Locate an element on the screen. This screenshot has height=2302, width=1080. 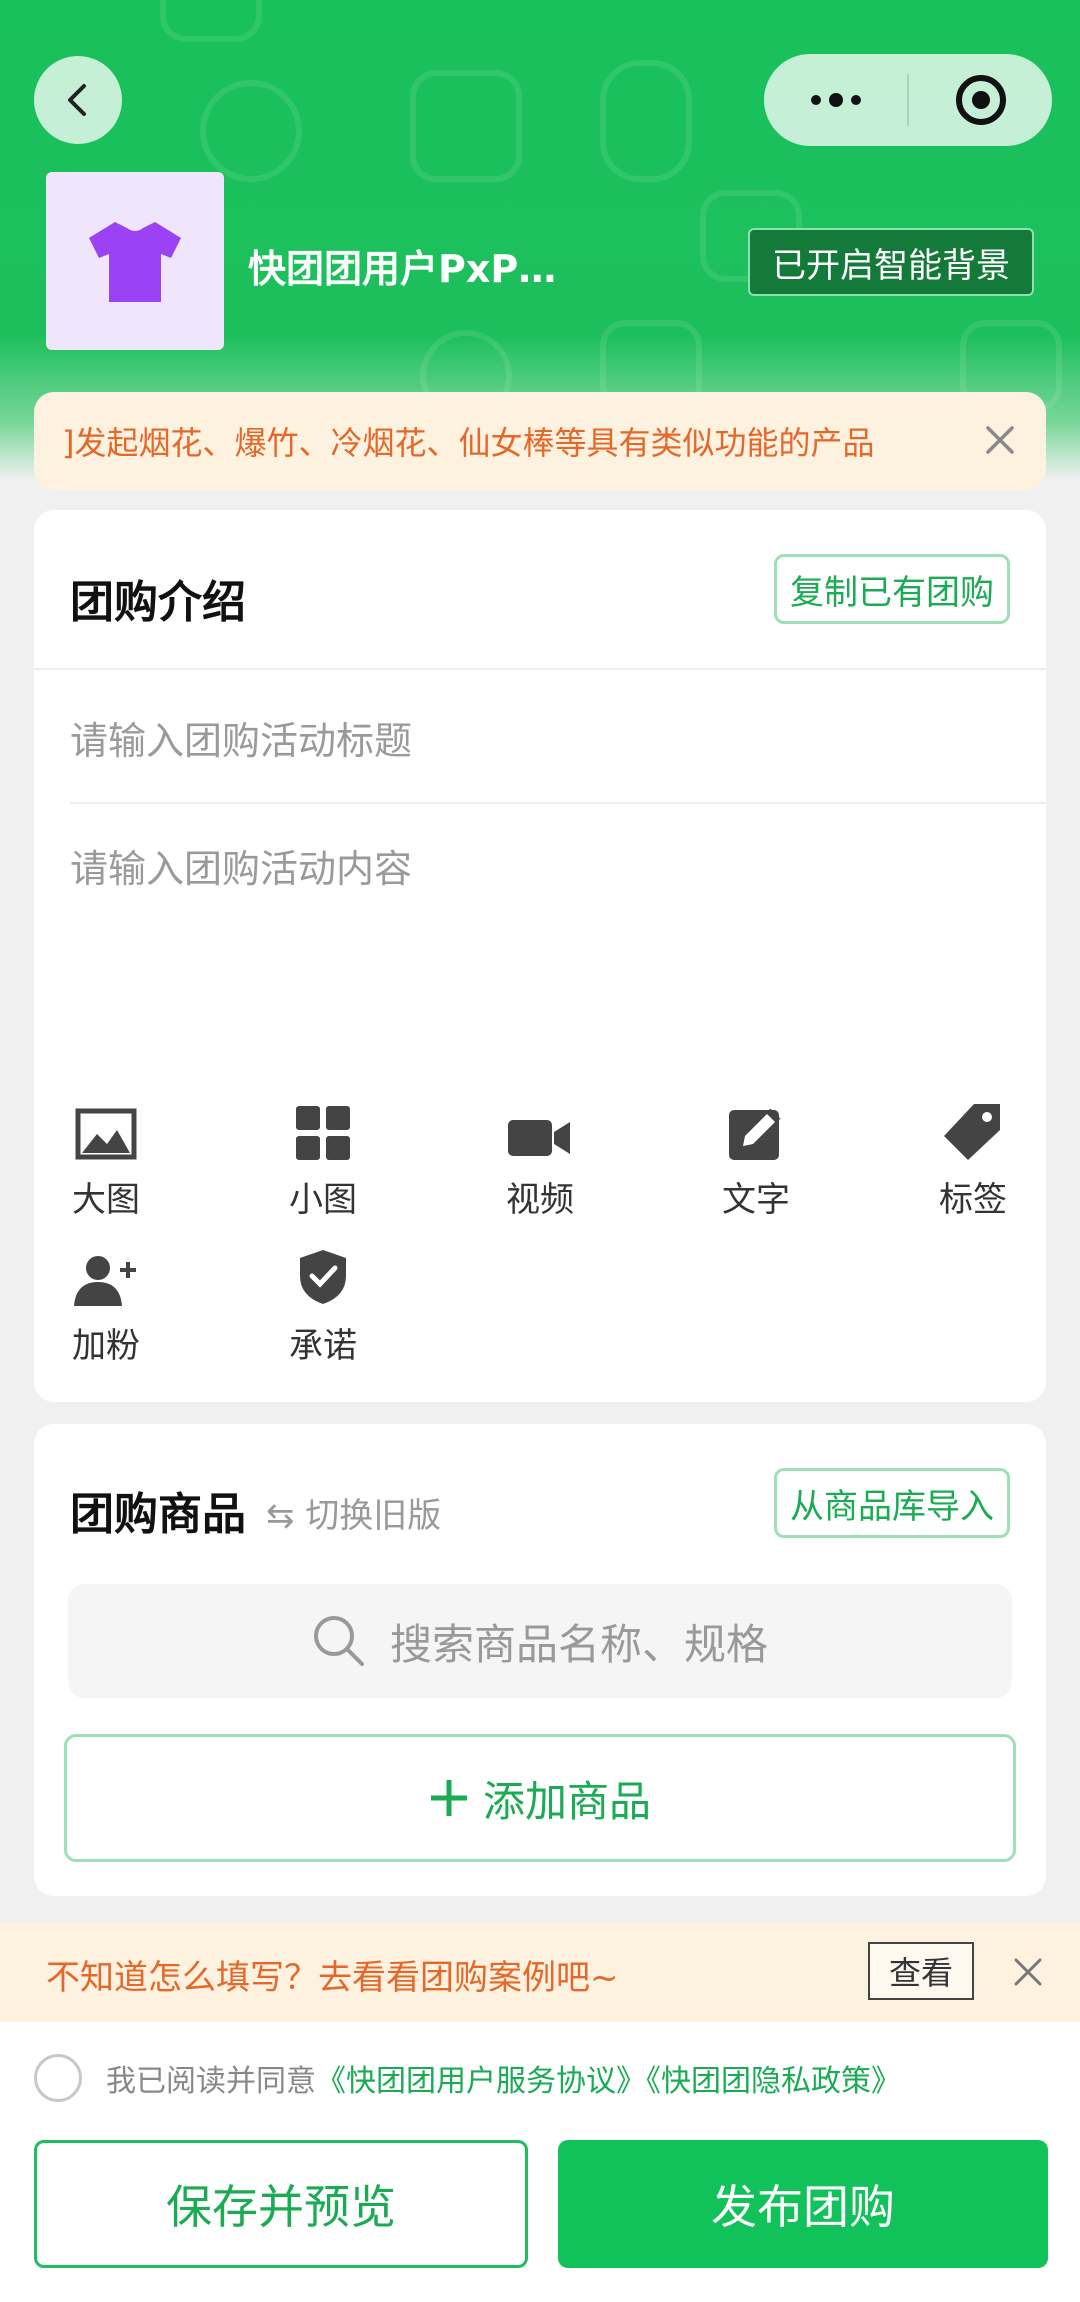
tool-large-image: 大图 is located at coordinates (106, 1158).